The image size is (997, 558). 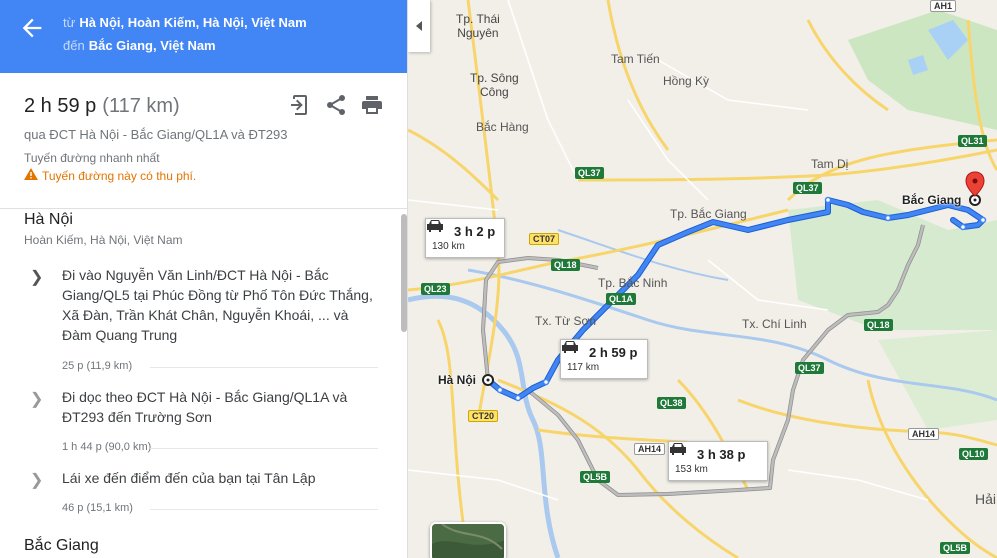 I want to click on origin-subtitle: Hoàn Kiếm, Hà Nội, Việt Nam, so click(x=103, y=240).